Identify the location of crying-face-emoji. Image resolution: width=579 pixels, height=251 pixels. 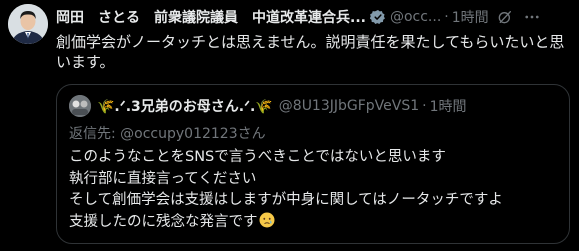
(267, 220).